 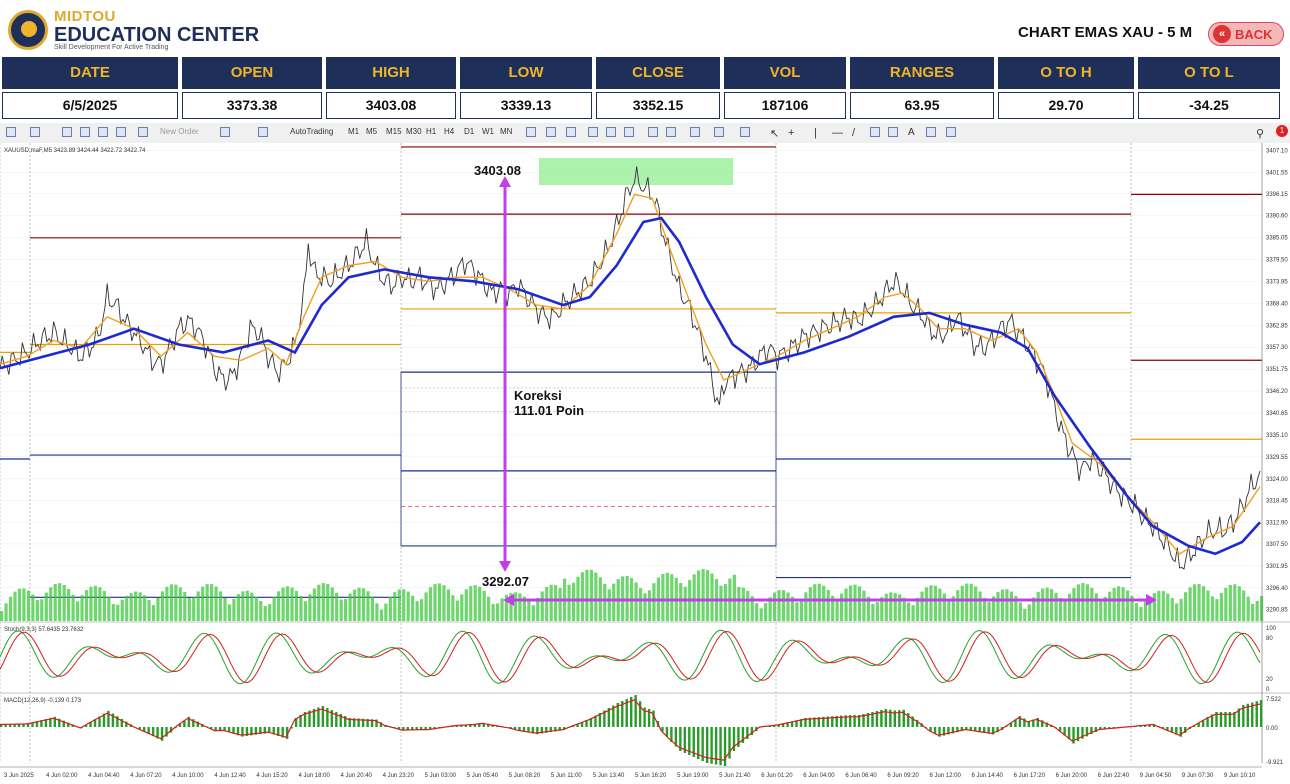 What do you see at coordinates (414, 131) in the screenshot?
I see `tf-m30: M30` at bounding box center [414, 131].